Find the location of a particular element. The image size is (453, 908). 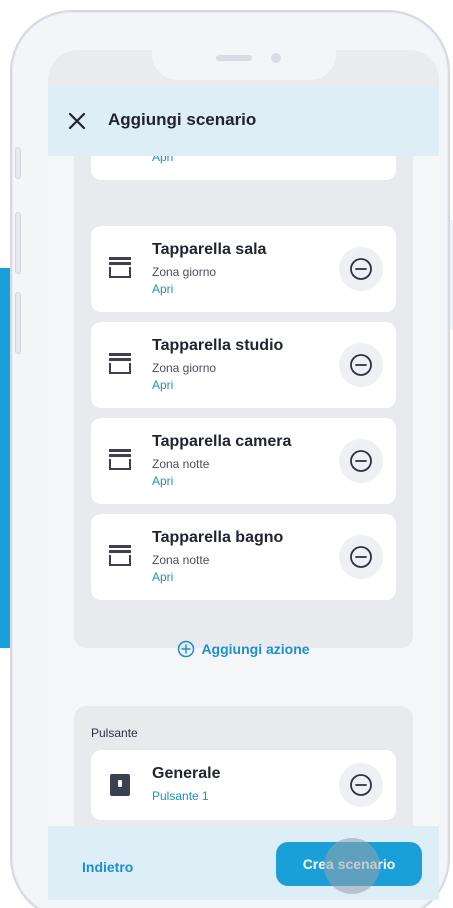

action-card-title: Tapparella bagno is located at coordinates (218, 537).